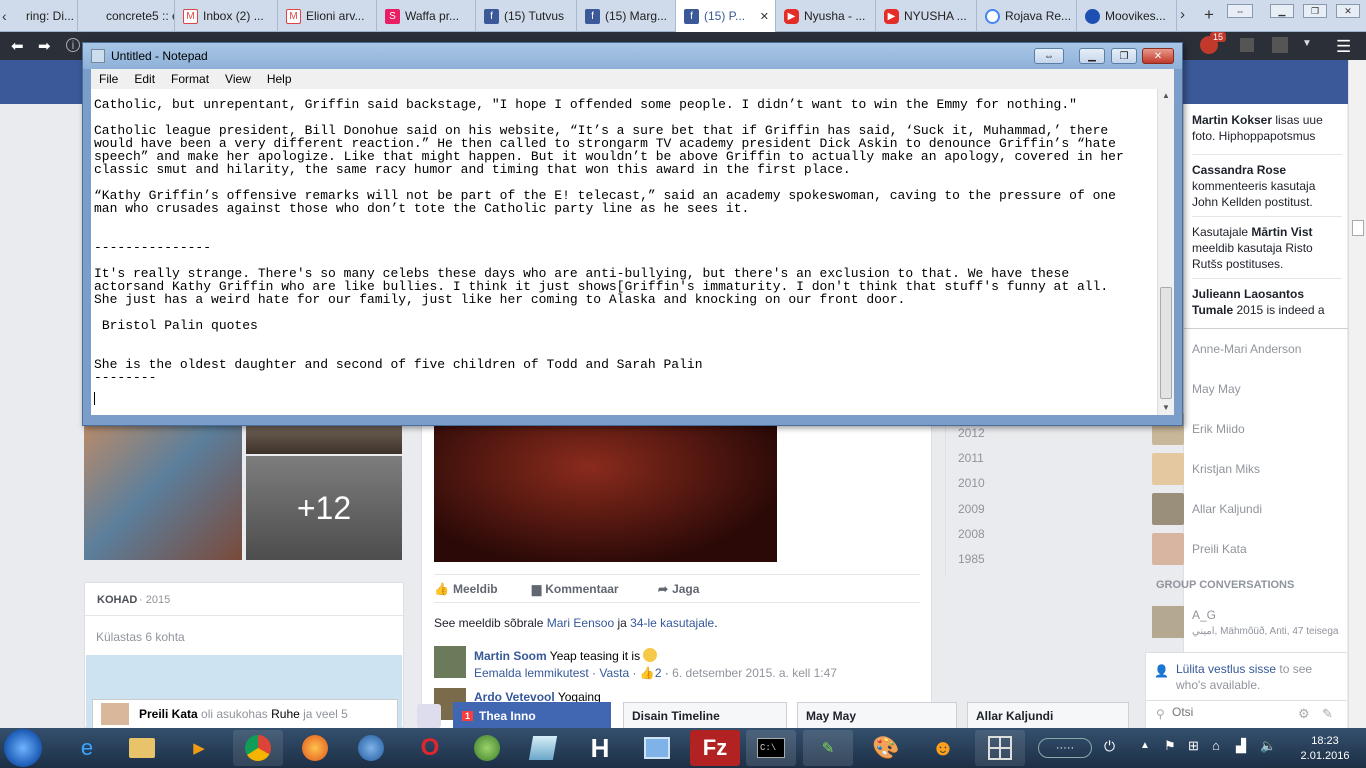 This screenshot has height=768, width=1366. Describe the element at coordinates (771, 748) in the screenshot. I see `command-prompt-icon: C:\` at that location.